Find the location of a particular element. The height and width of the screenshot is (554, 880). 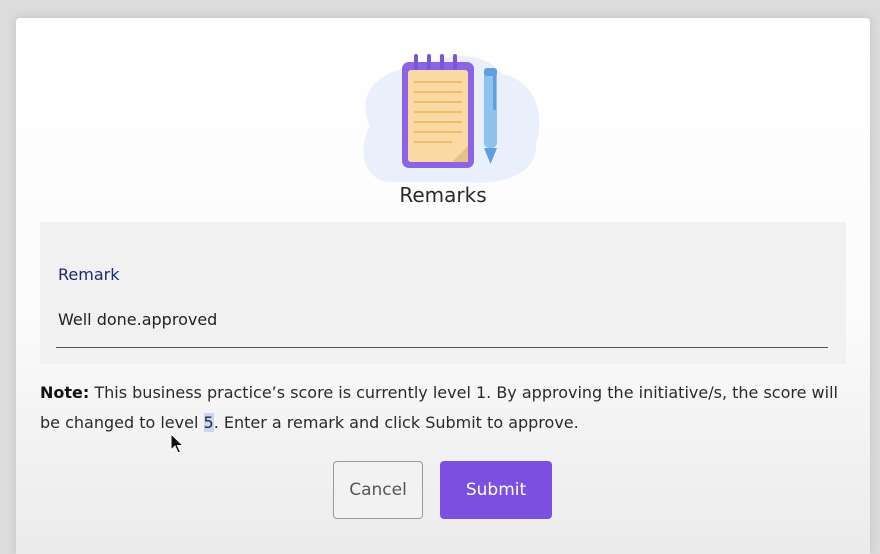

remark-input: Well done.approved is located at coordinates (137, 319).